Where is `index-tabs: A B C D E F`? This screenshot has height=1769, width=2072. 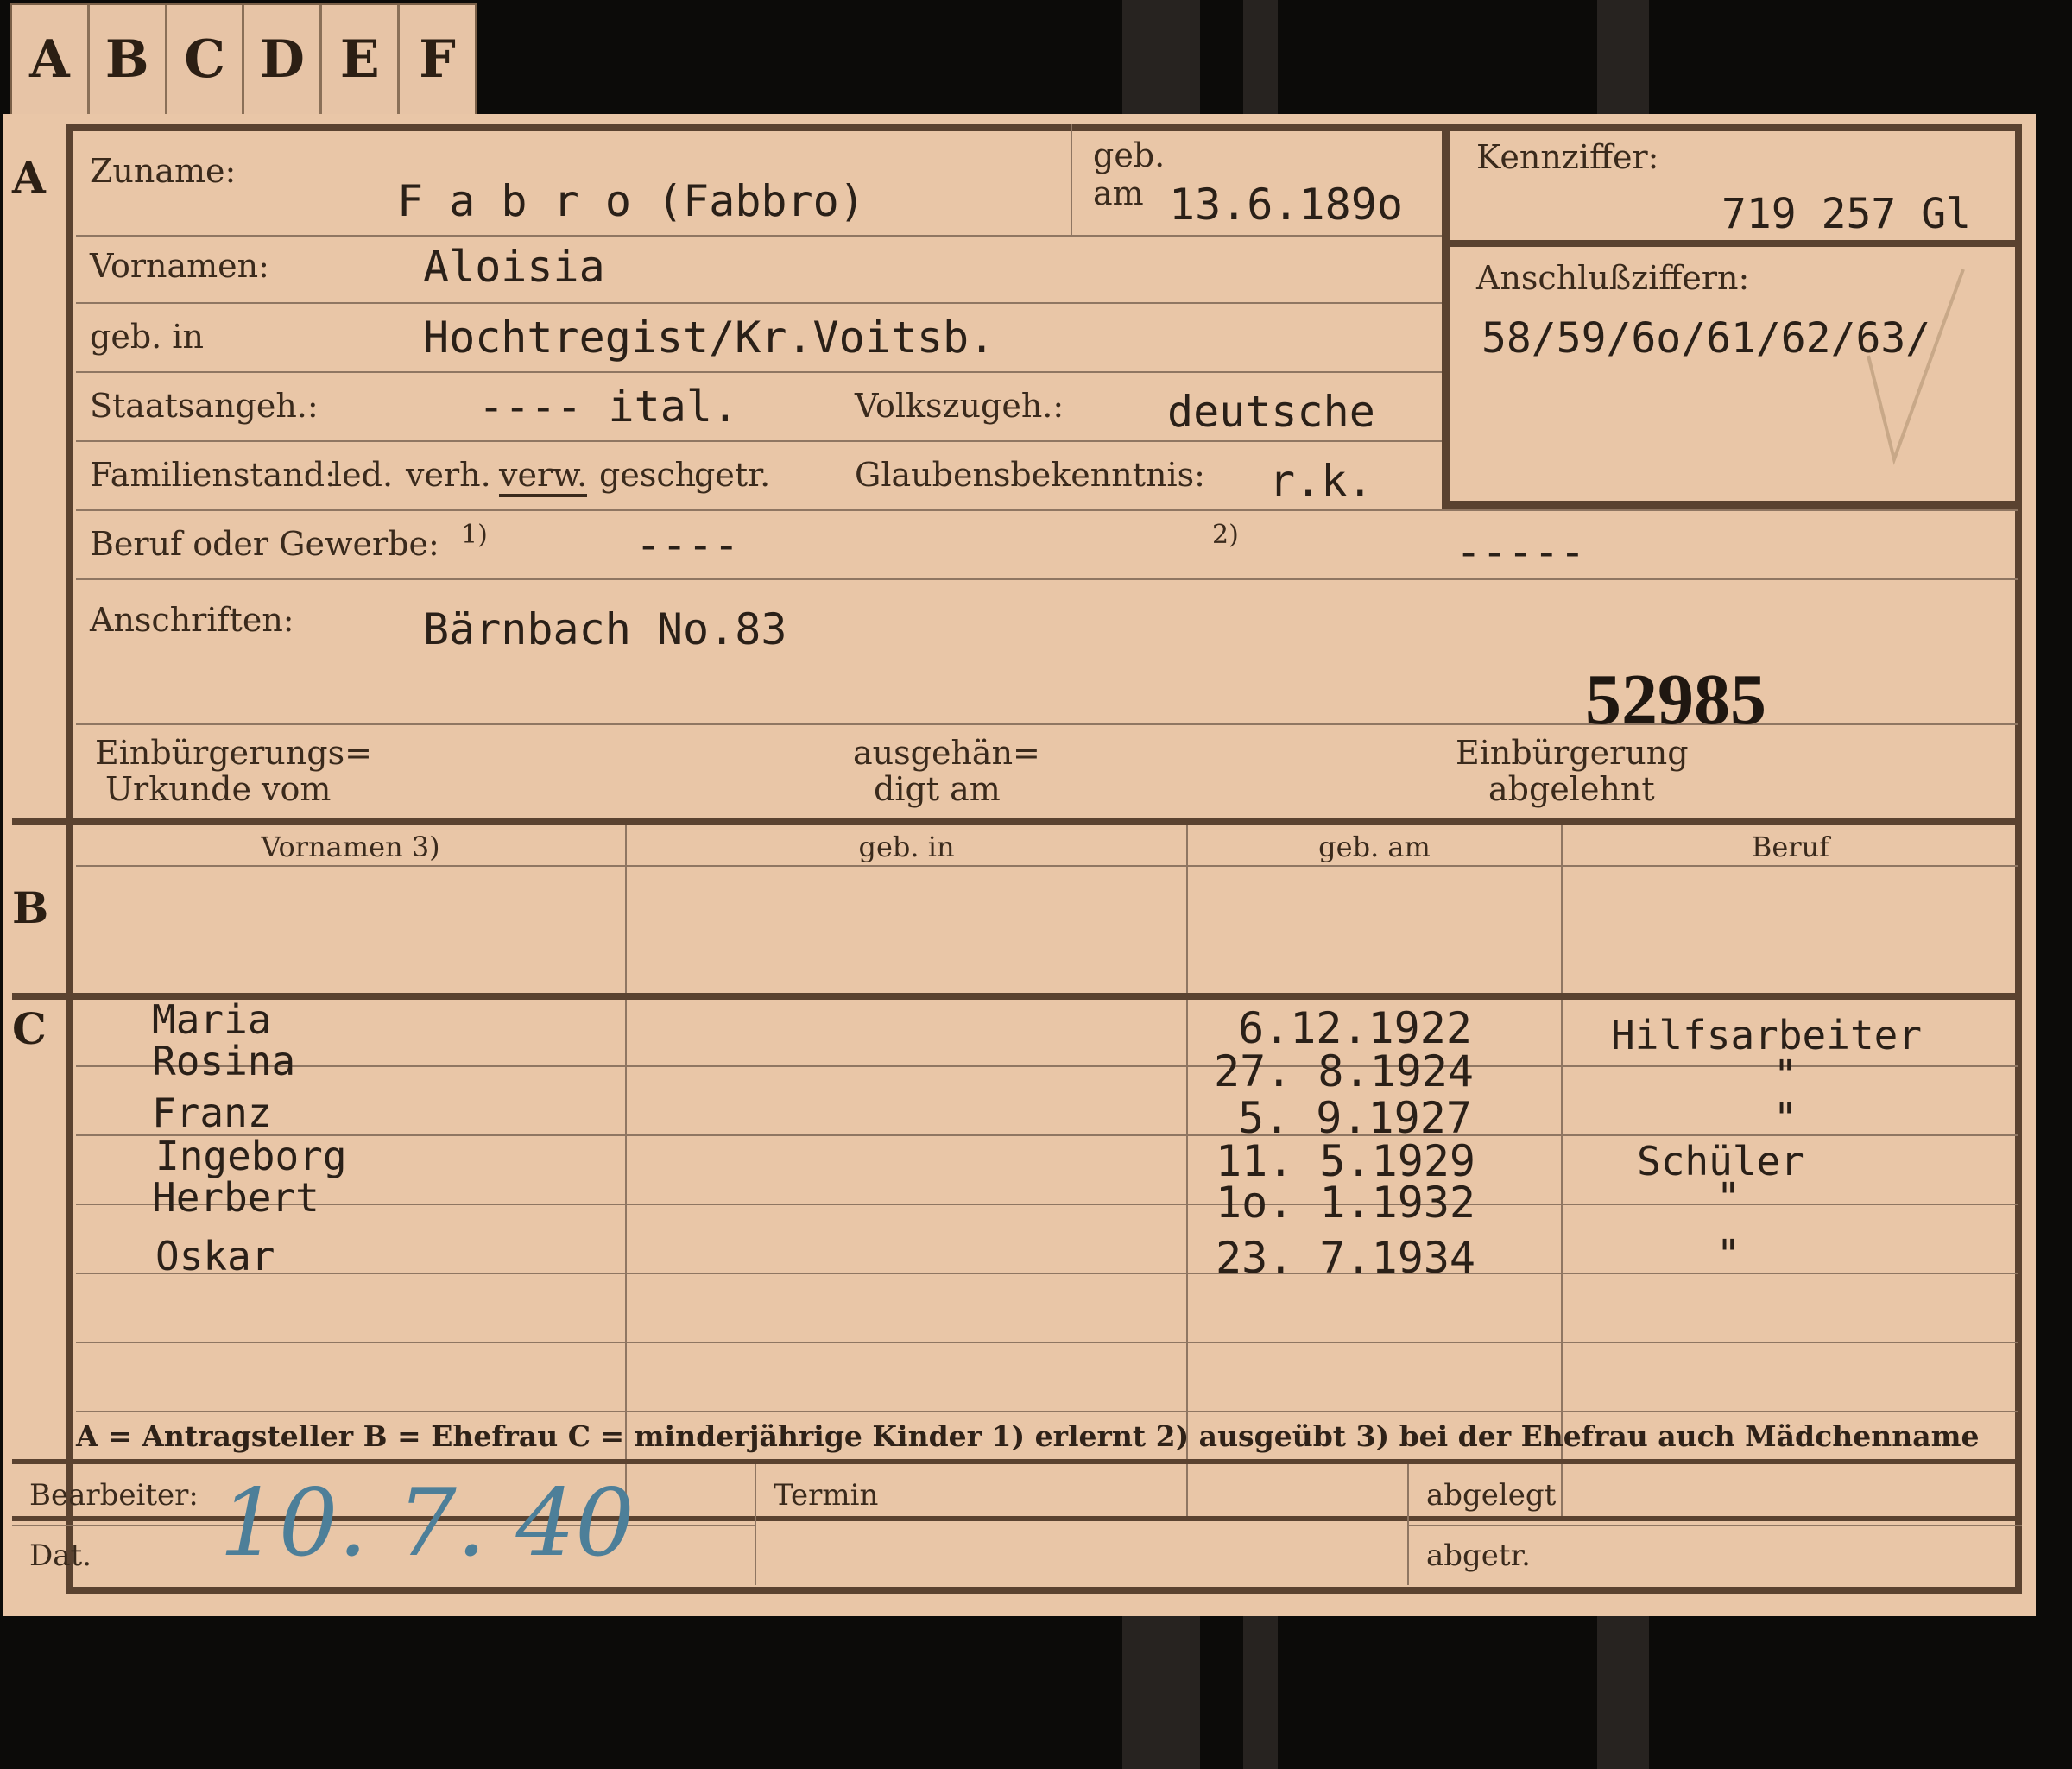 index-tabs: A B C D E F is located at coordinates (243, 58).